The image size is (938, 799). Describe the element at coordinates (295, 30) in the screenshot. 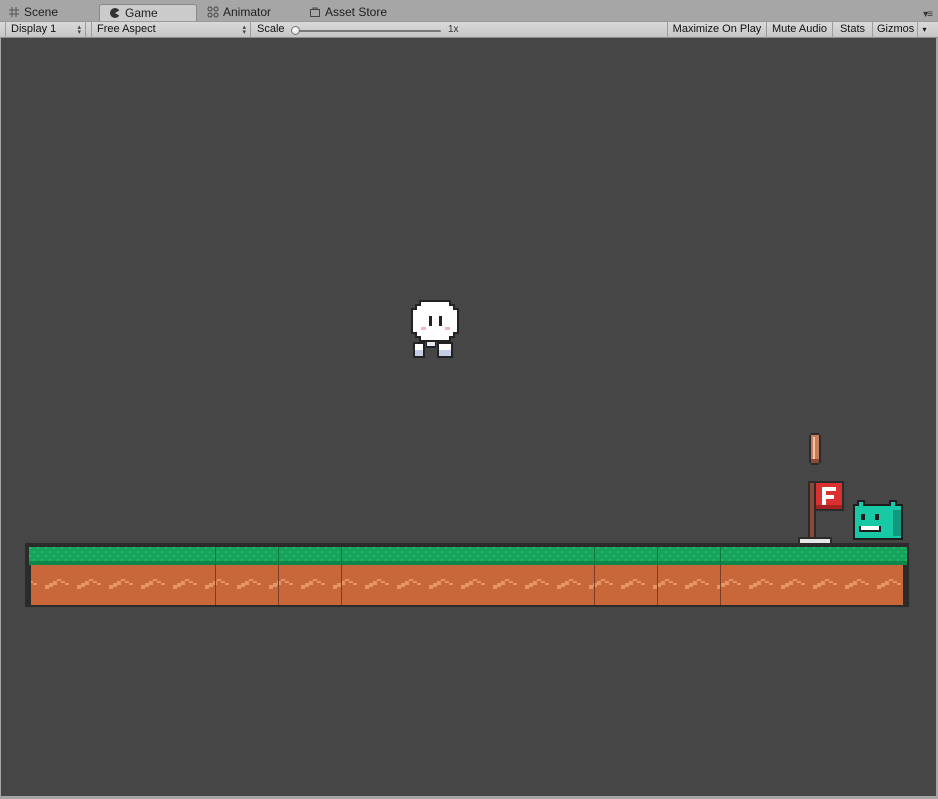

I see `scale-slider-handle` at that location.